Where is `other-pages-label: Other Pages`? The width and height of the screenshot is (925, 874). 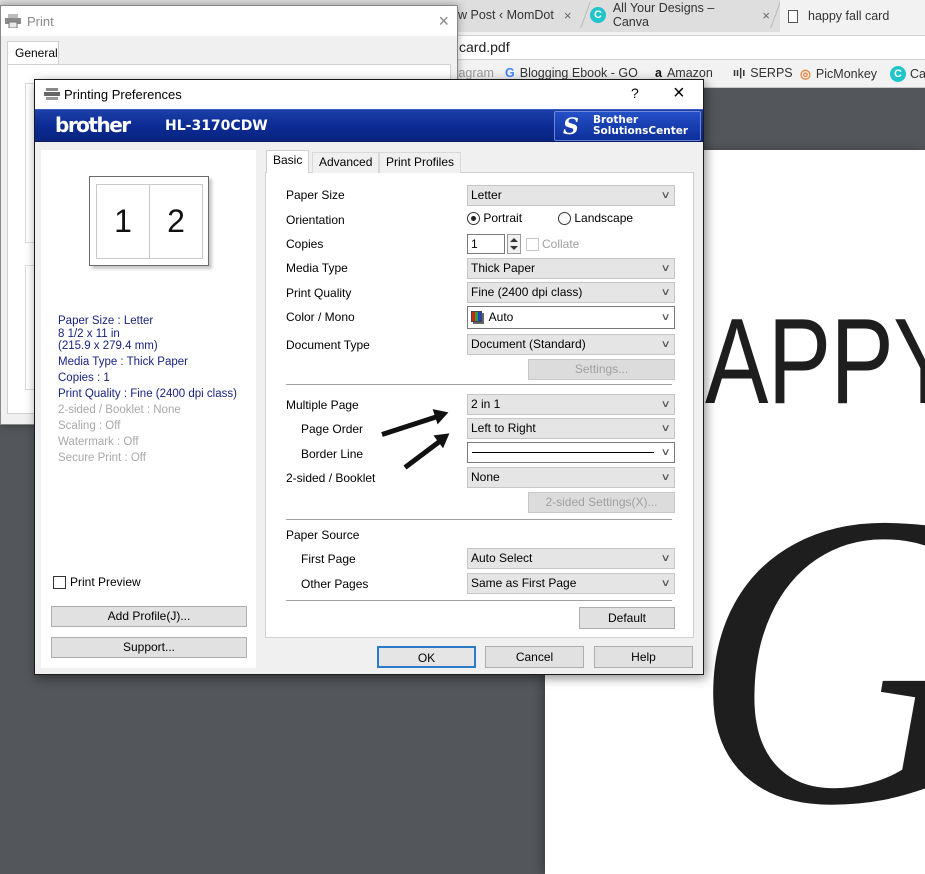
other-pages-label: Other Pages is located at coordinates (335, 584).